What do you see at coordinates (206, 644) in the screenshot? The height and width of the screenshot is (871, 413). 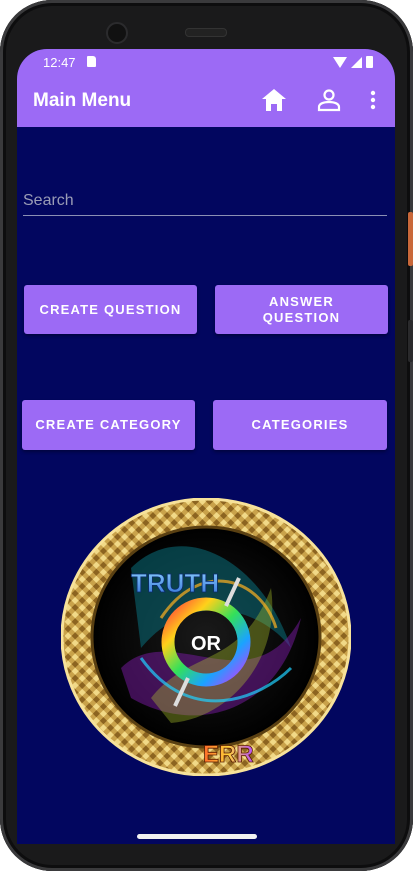 I see `logo-text-or: OR` at bounding box center [206, 644].